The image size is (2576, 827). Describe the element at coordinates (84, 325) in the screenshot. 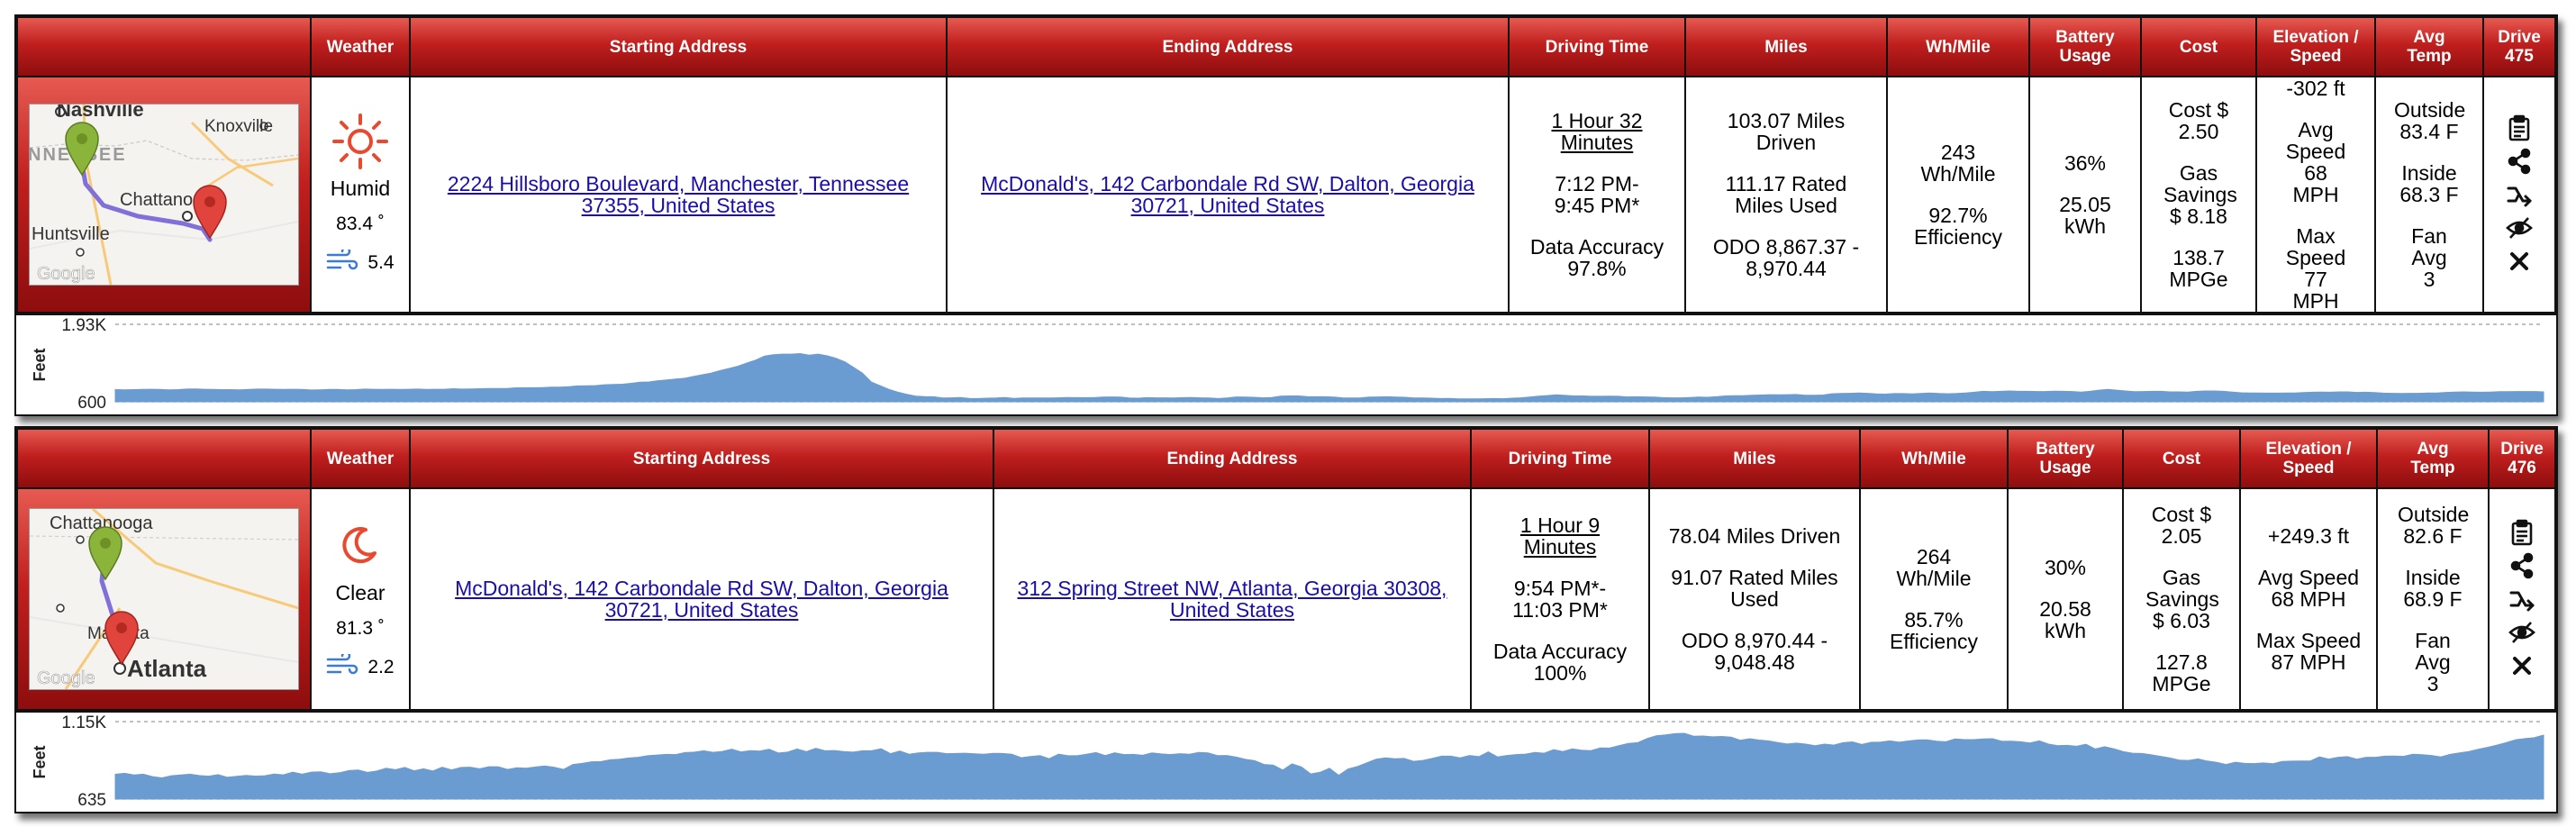

I see `y-tick-max: 1.93K` at that location.